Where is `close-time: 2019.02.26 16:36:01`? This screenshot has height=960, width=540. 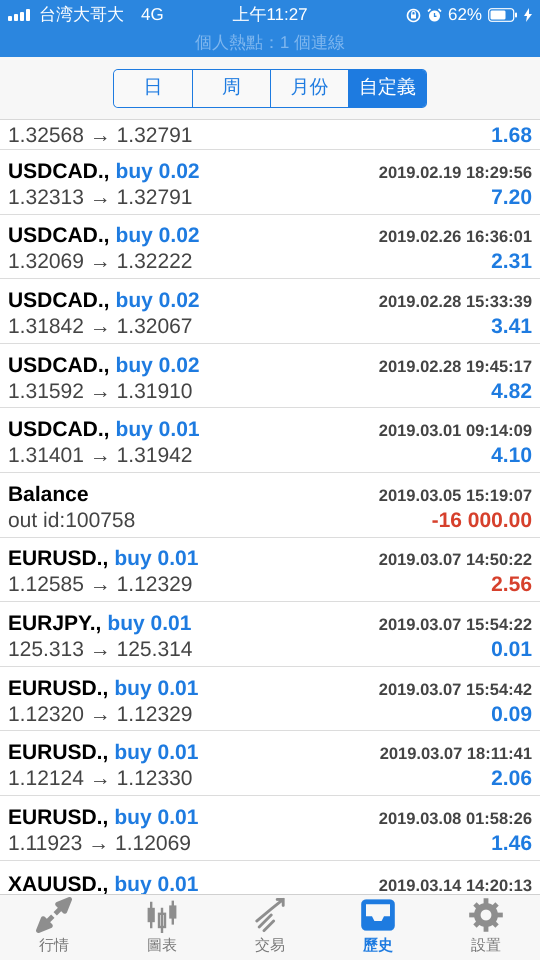 close-time: 2019.02.26 16:36:01 is located at coordinates (455, 237).